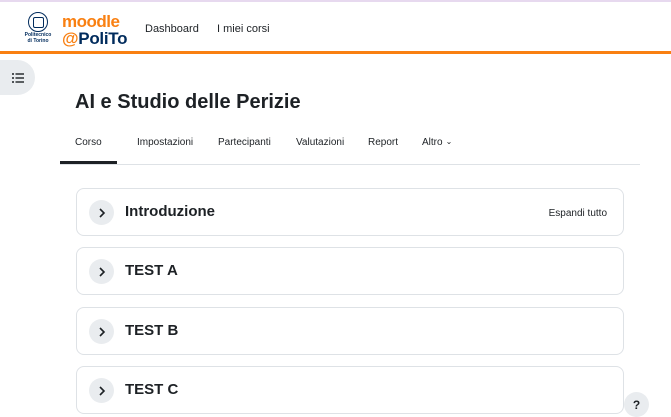 The width and height of the screenshot is (671, 417). Describe the element at coordinates (188, 102) in the screenshot. I see `page-title: AI e Studio delle Perizie` at that location.